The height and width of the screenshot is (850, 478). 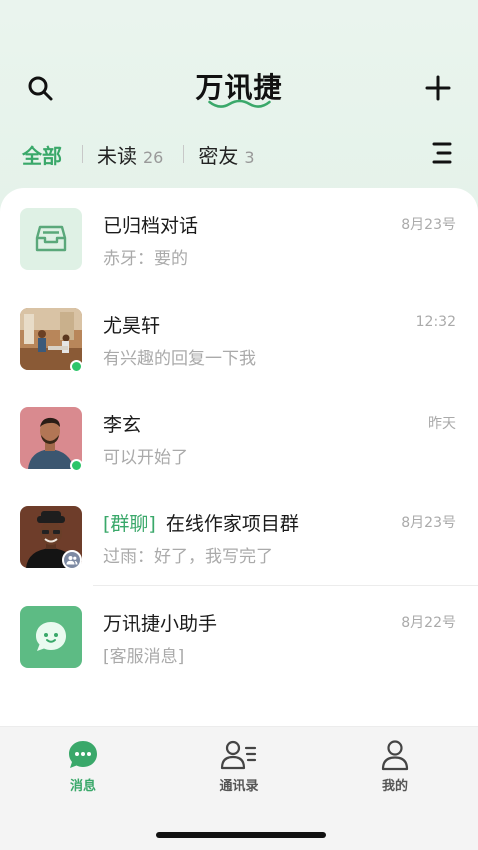 I want to click on conversation-item: 李玄 可以开始了 昨天, so click(x=239, y=437).